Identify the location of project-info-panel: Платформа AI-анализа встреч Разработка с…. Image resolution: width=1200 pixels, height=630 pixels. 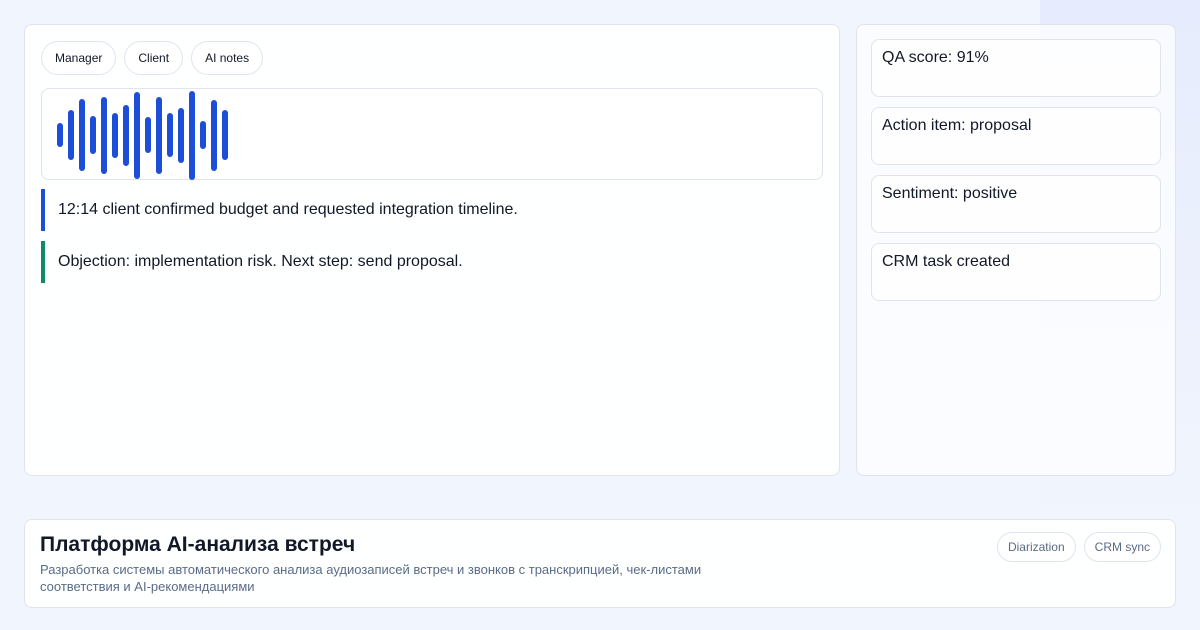
(600, 563).